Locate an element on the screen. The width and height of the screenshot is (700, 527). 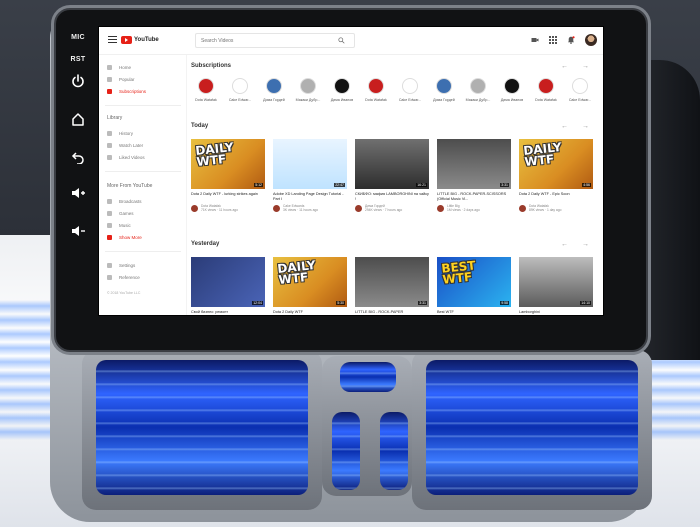
volume-up-icon is located at coordinates (78, 193).